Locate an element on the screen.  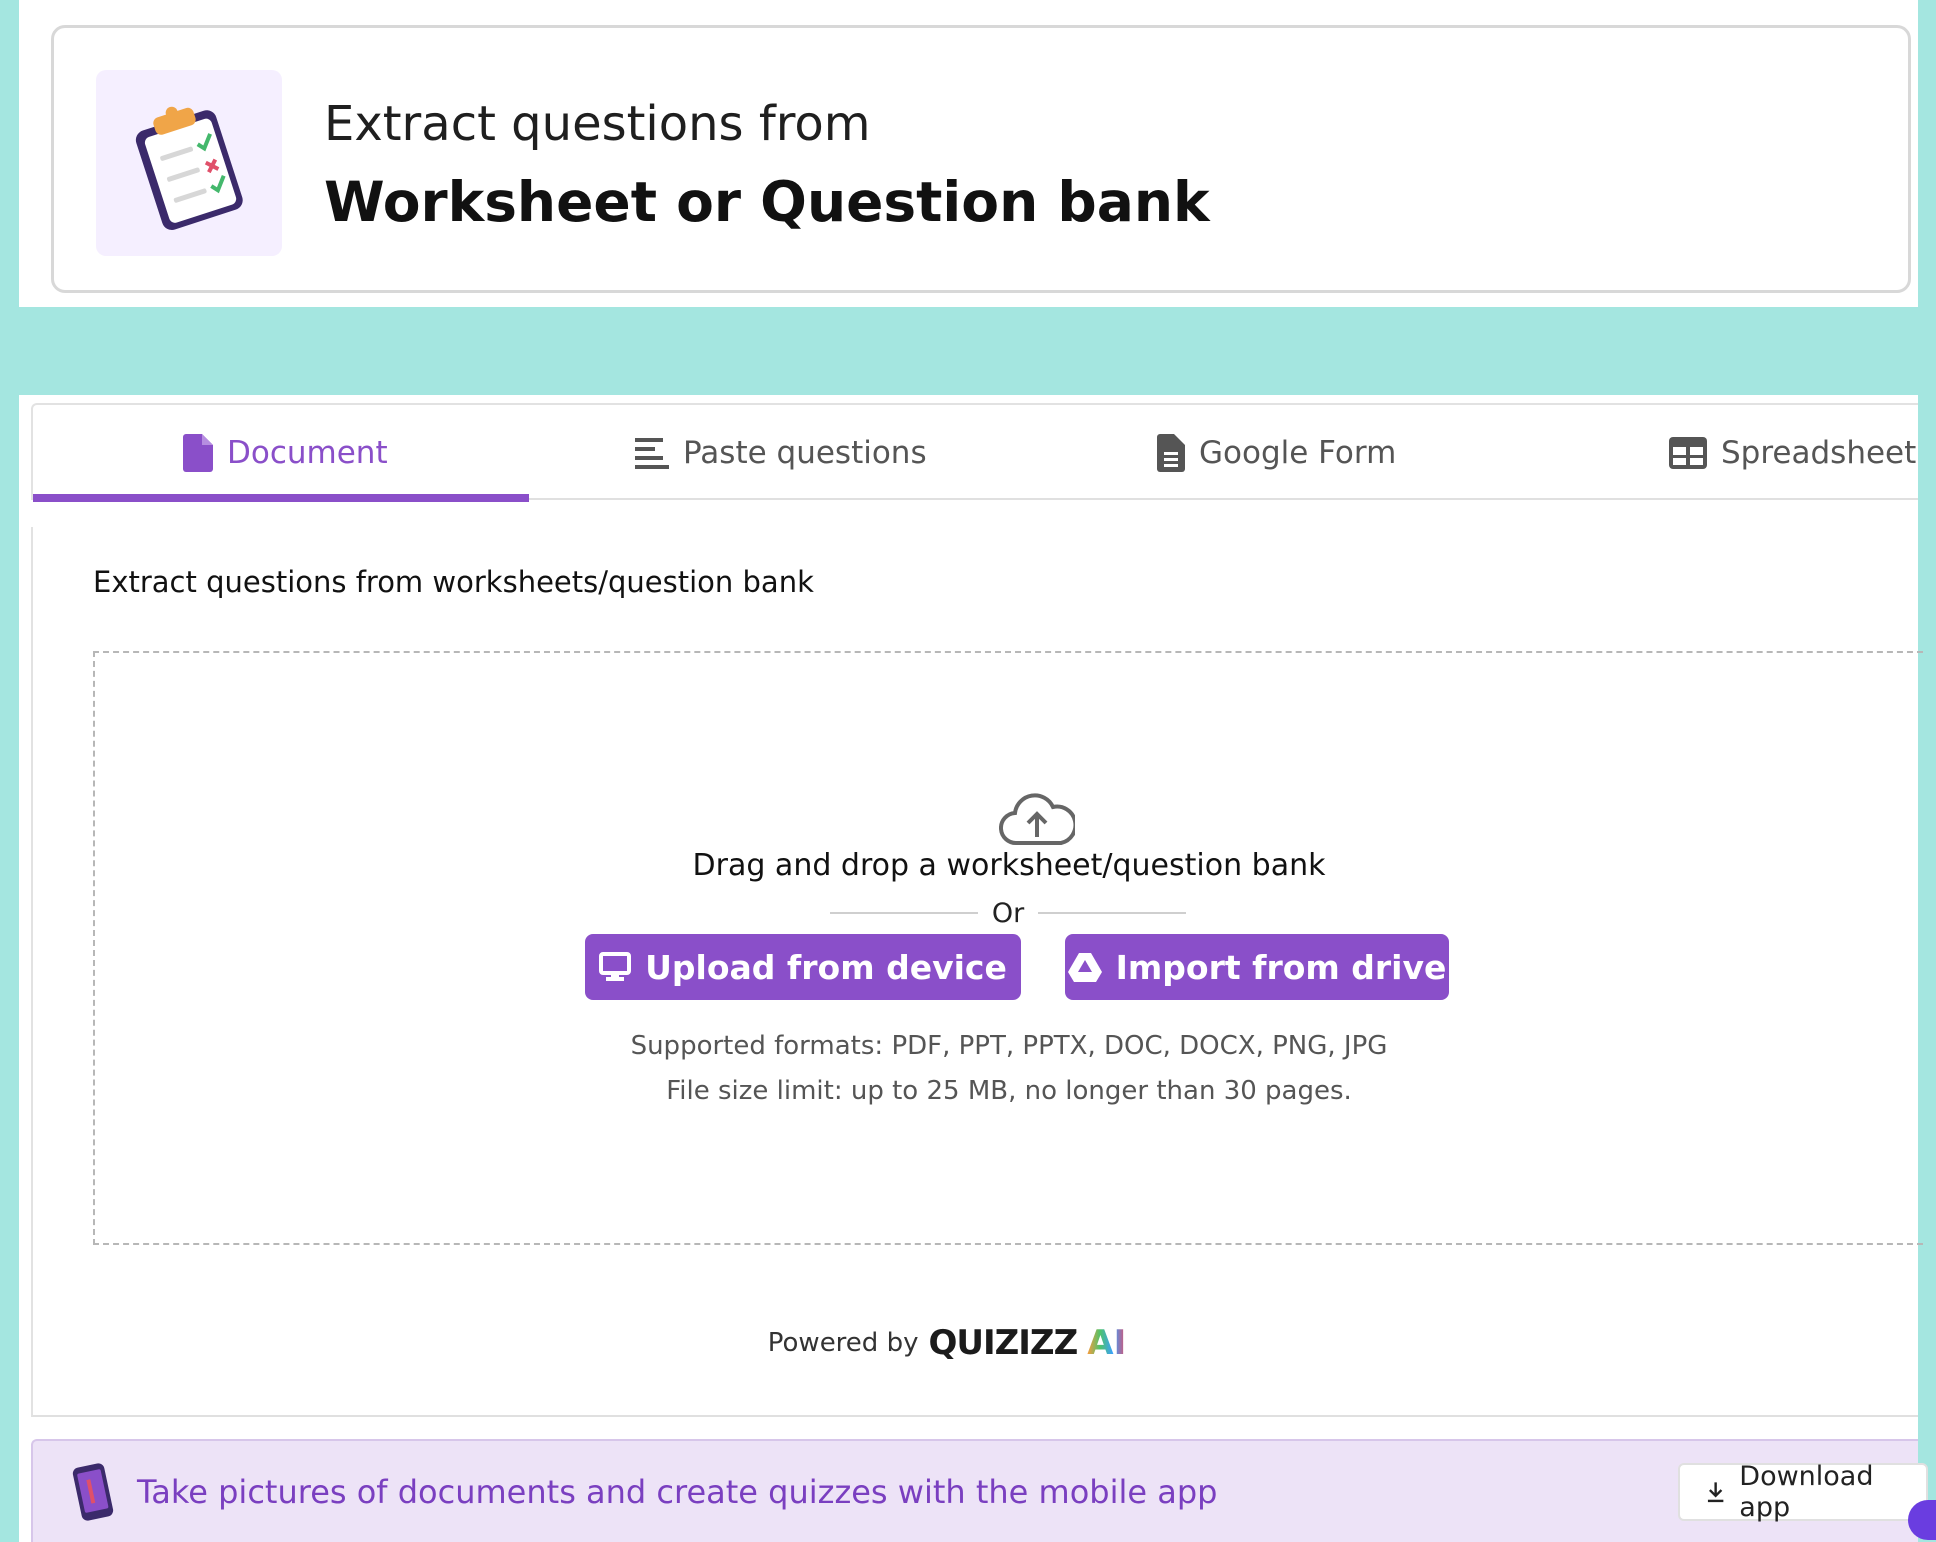
mobile-phone-icon is located at coordinates (93, 1492).